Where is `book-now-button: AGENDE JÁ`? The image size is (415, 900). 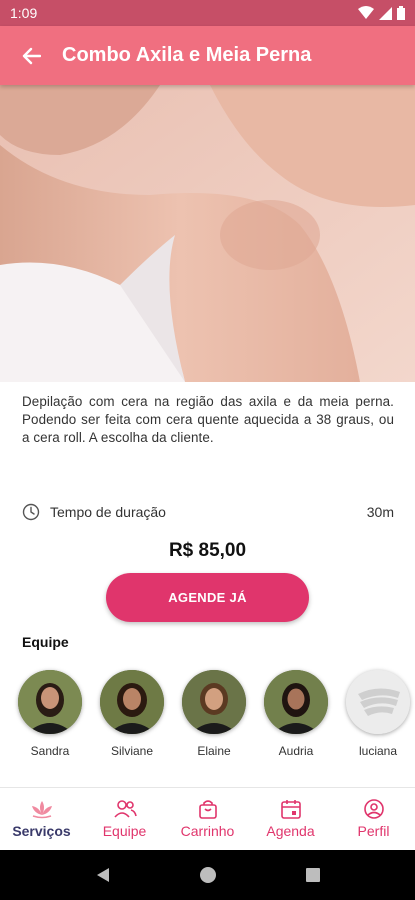 book-now-button: AGENDE JÁ is located at coordinates (207, 597).